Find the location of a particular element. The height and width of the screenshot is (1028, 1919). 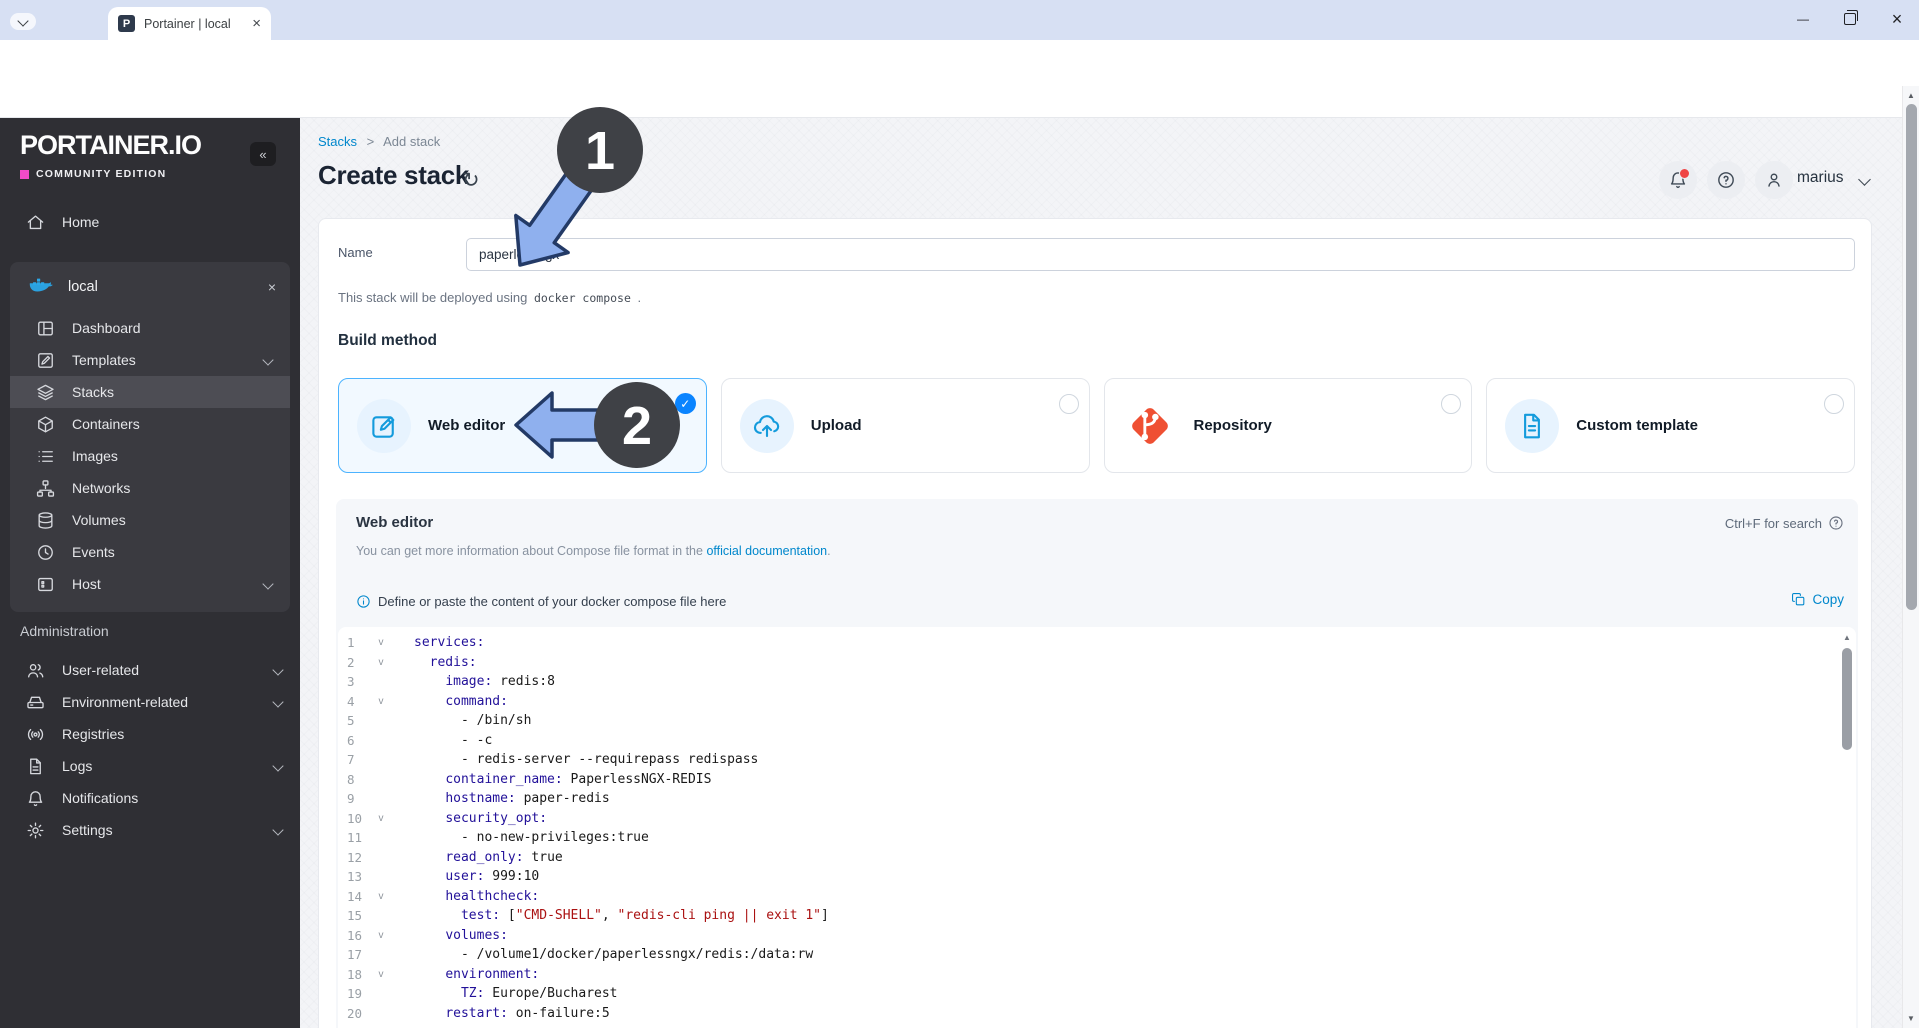

environment-close-icon: × is located at coordinates (272, 287).